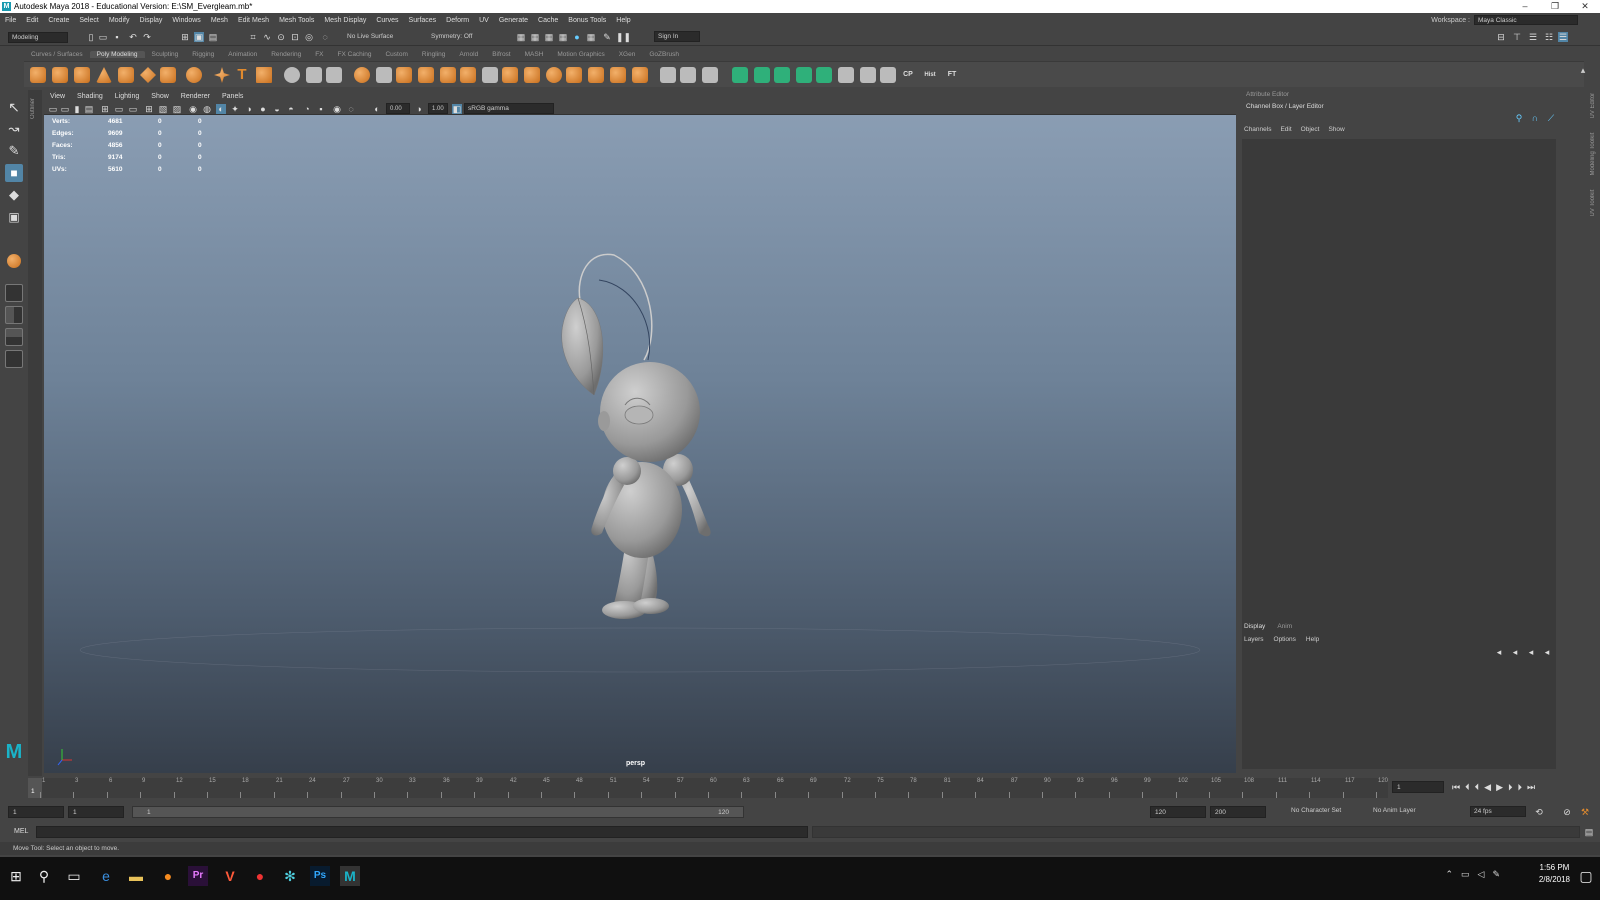 The width and height of the screenshot is (1600, 900). What do you see at coordinates (1589, 832) in the screenshot?
I see `script-editor-icon: ▤` at bounding box center [1589, 832].